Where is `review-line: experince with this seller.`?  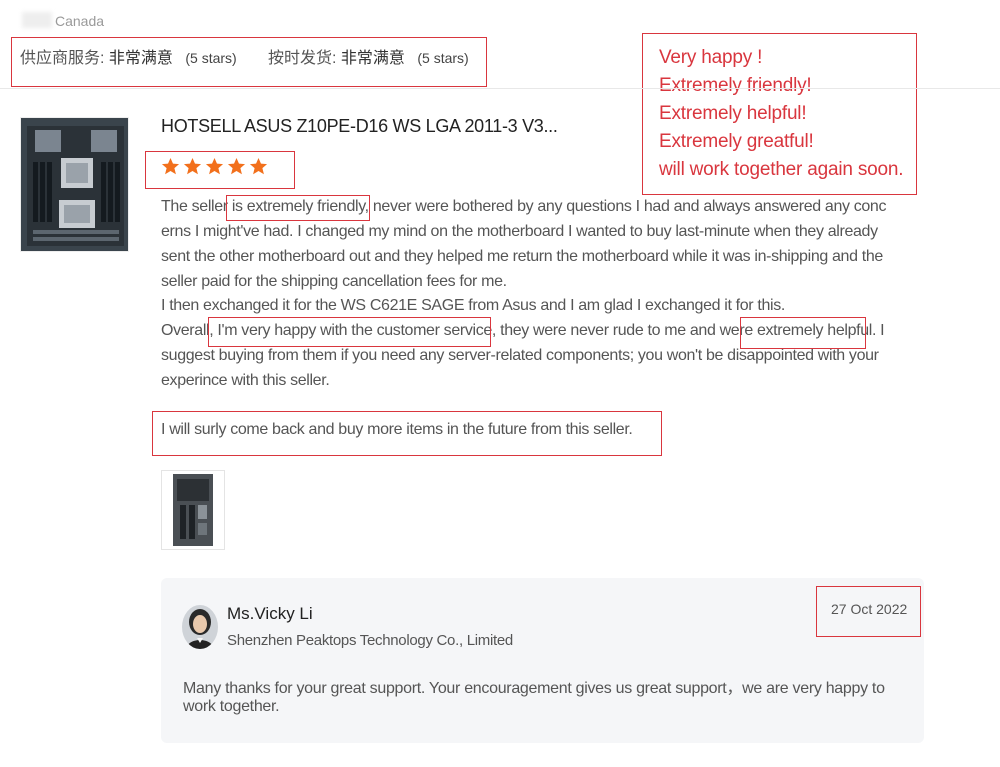 review-line: experince with this seller. is located at coordinates (245, 380).